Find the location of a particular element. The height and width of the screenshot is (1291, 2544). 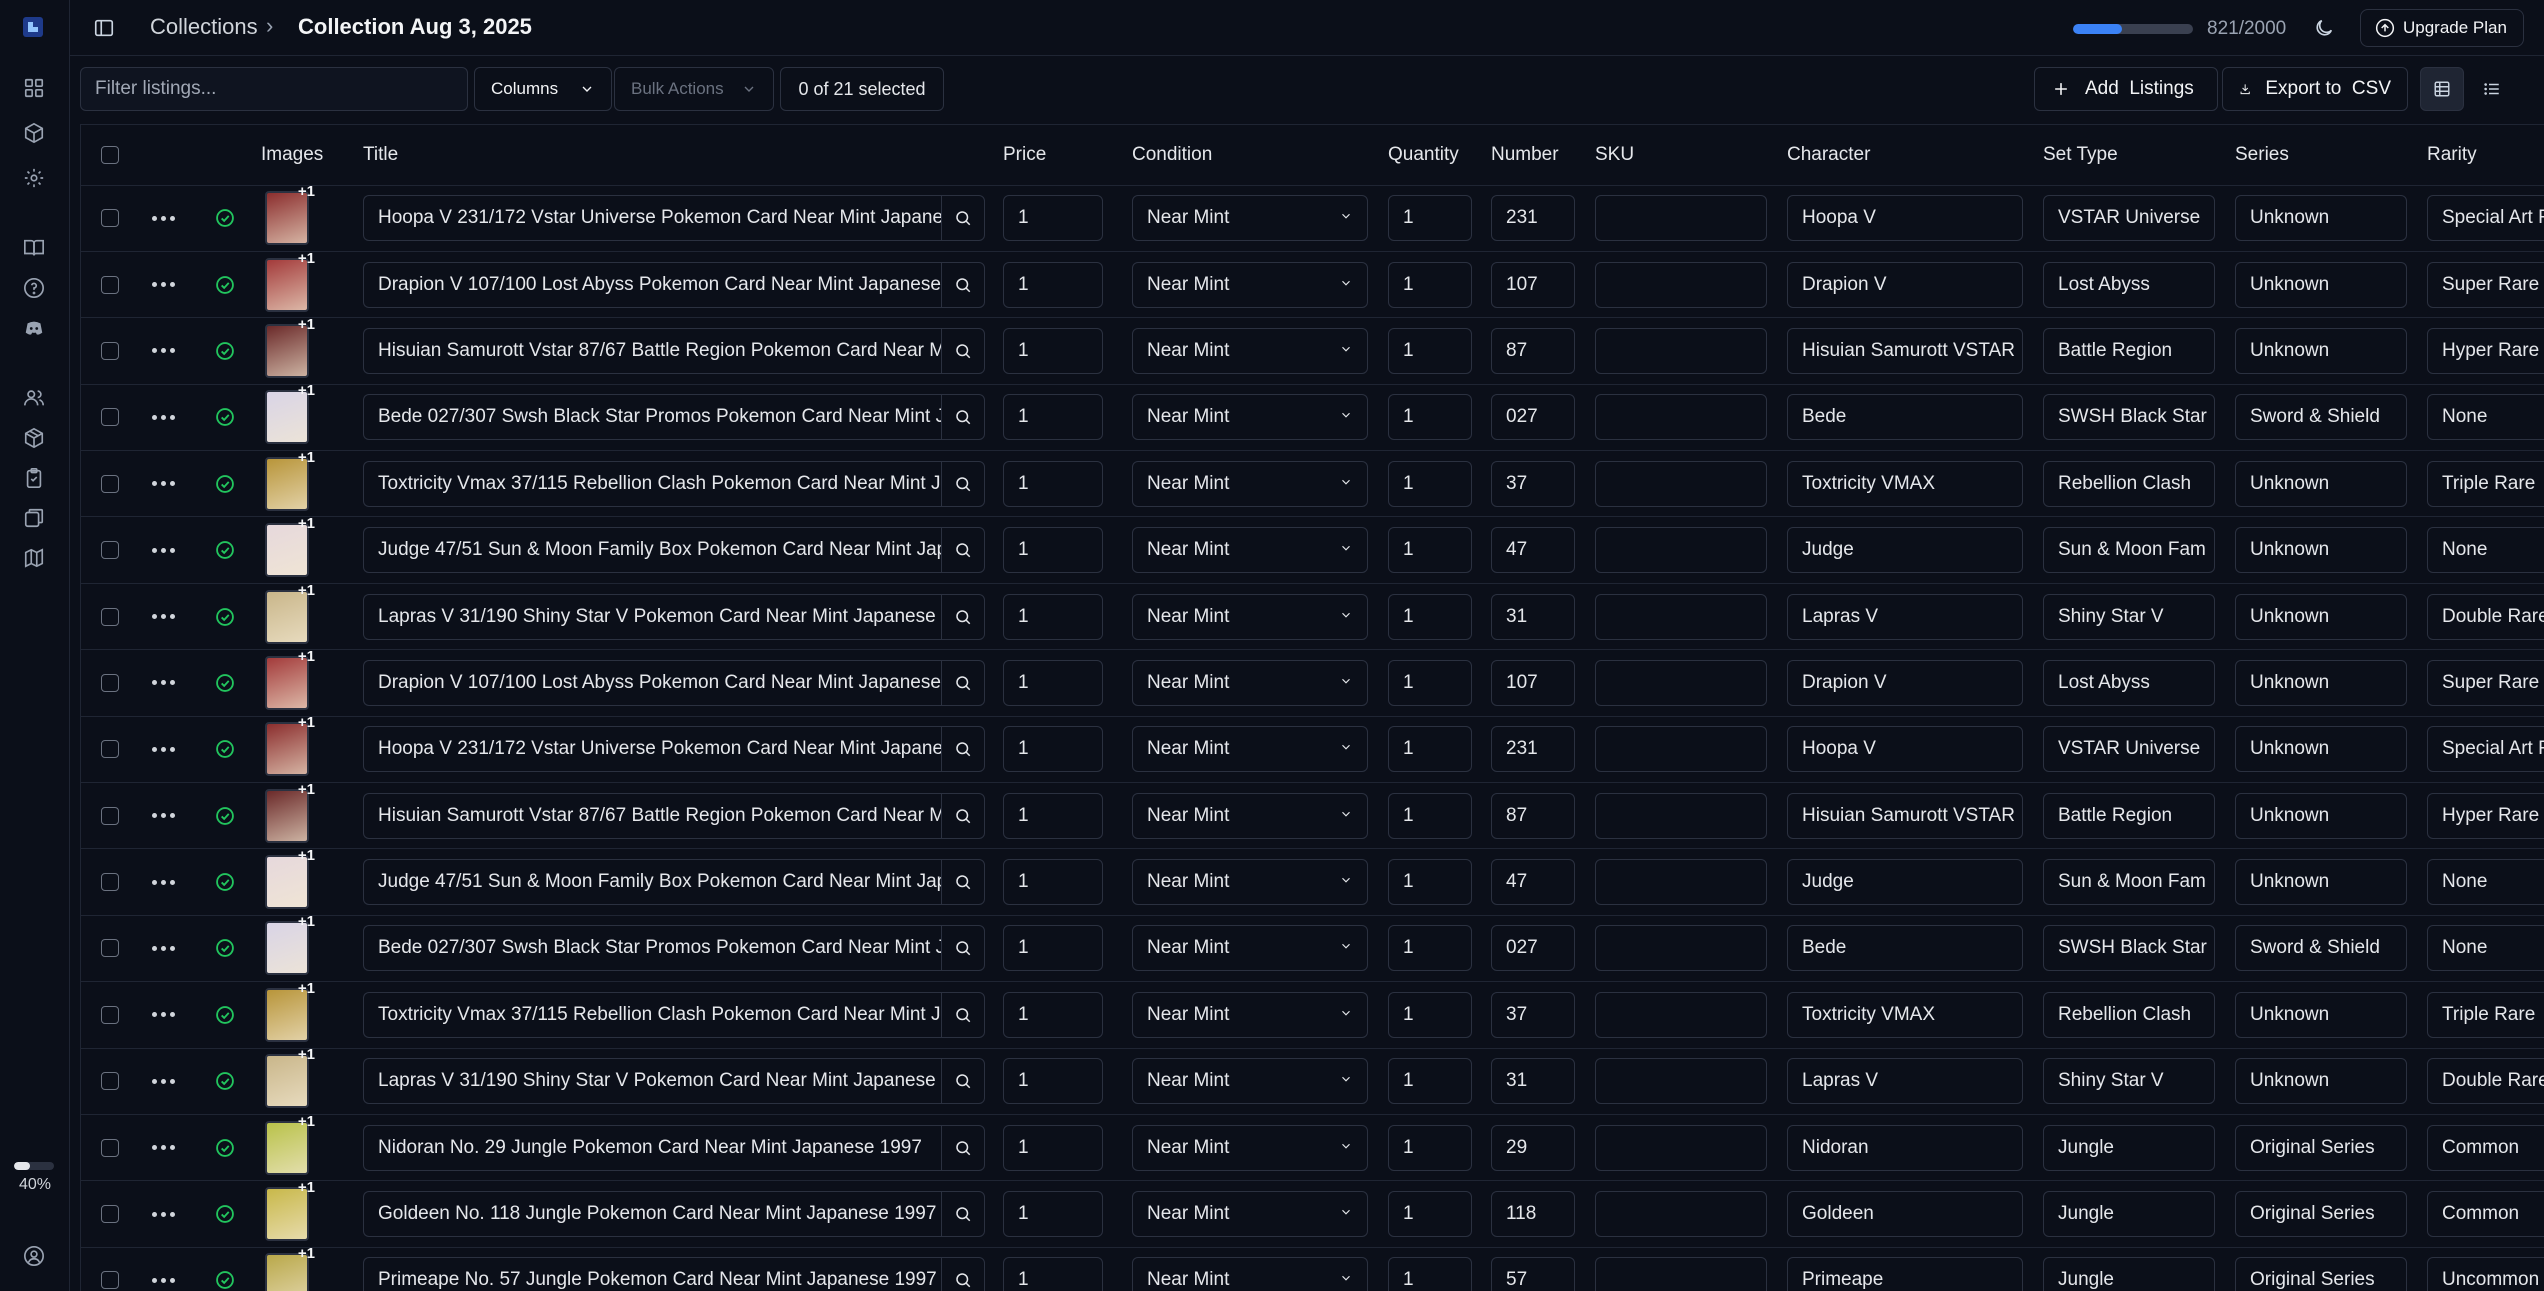

number-field: 37 is located at coordinates (1533, 1014).